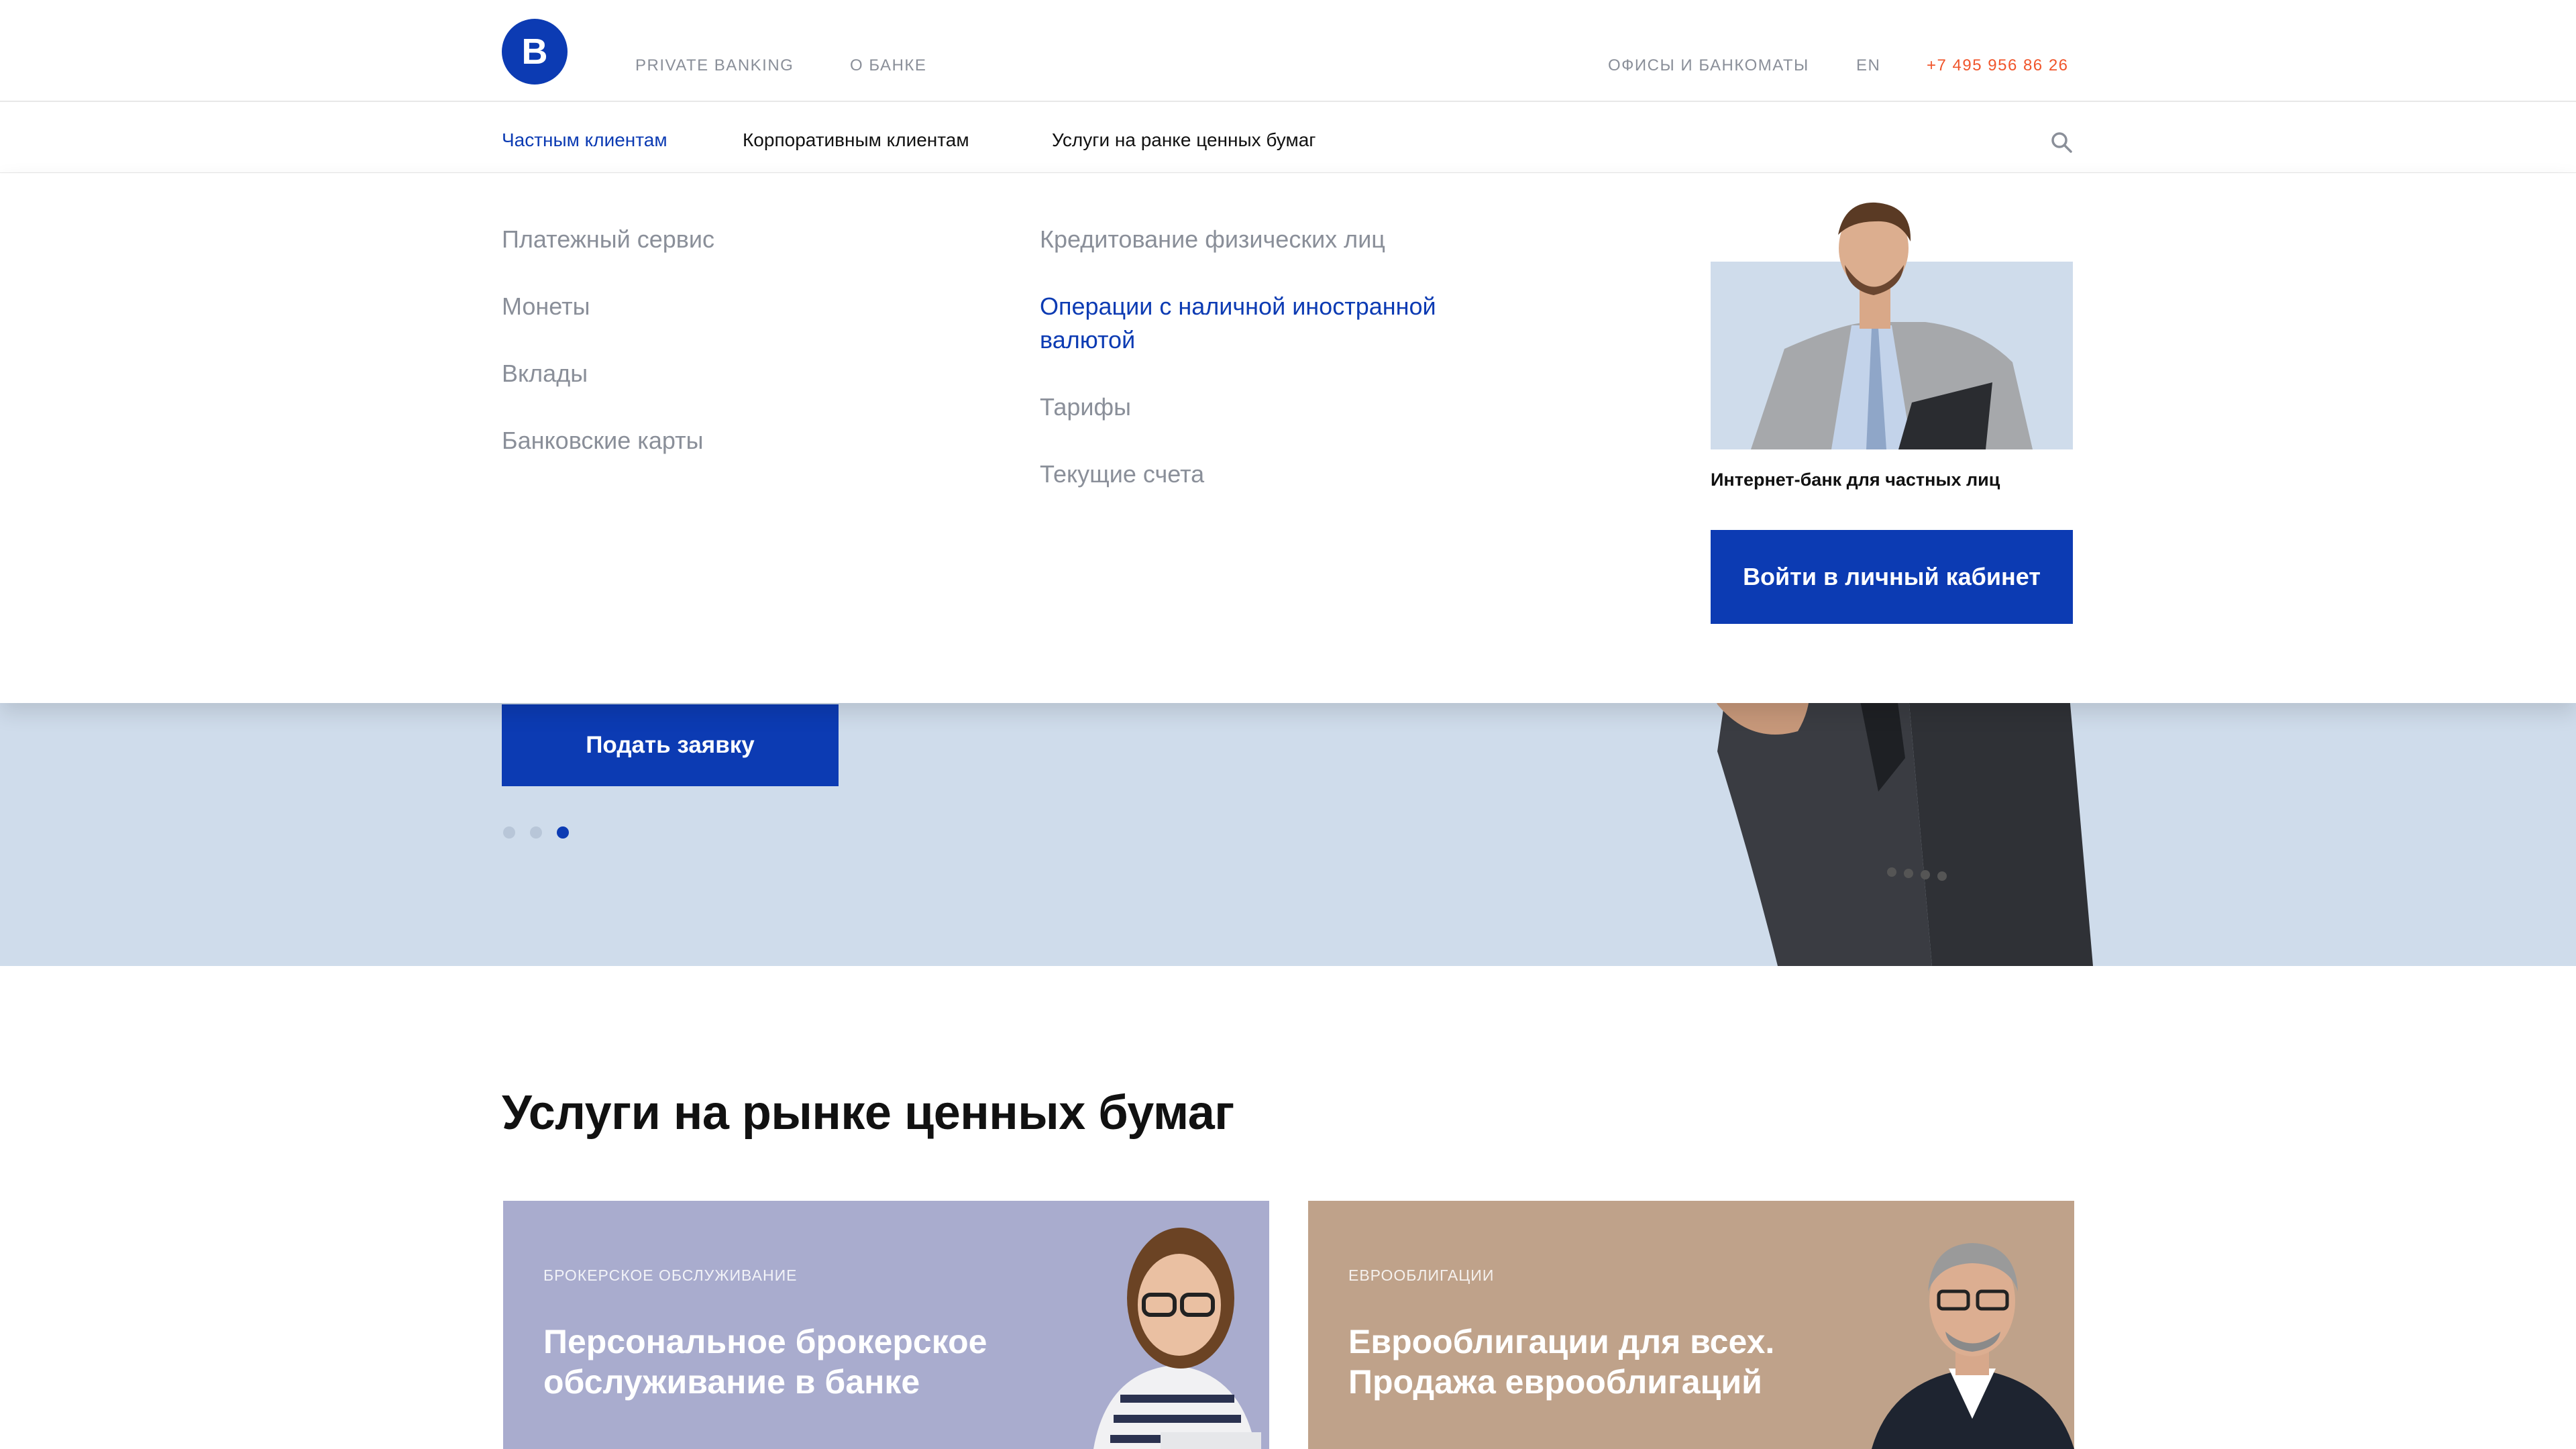 The height and width of the screenshot is (1449, 2576). Describe the element at coordinates (1421, 1275) in the screenshot. I see `card-eurobonds-tag: ЕВРООБЛИГАЦИИ` at that location.